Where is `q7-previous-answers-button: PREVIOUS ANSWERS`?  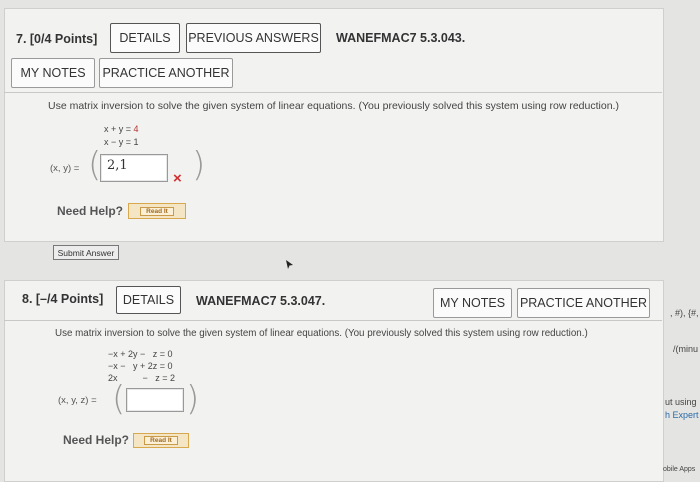
q7-previous-answers-button: PREVIOUS ANSWERS is located at coordinates (253, 38).